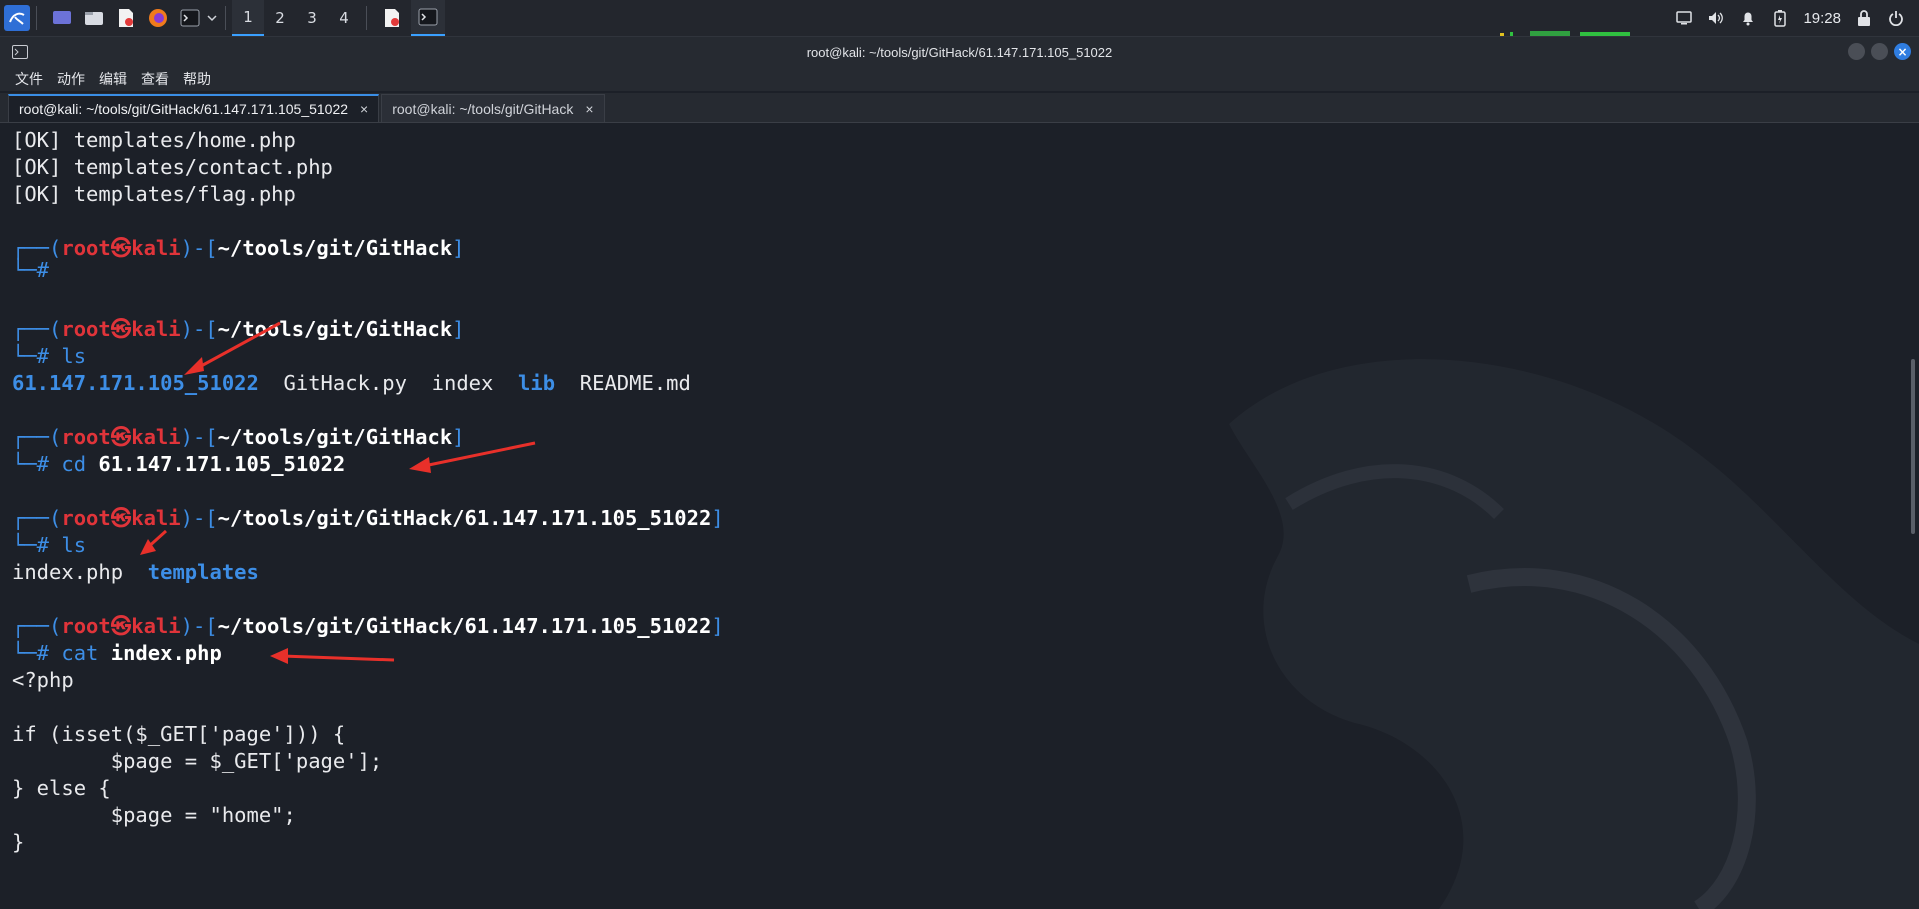 The height and width of the screenshot is (909, 1919). What do you see at coordinates (345, 383) in the screenshot?
I see `file-entry: GitHack.py` at bounding box center [345, 383].